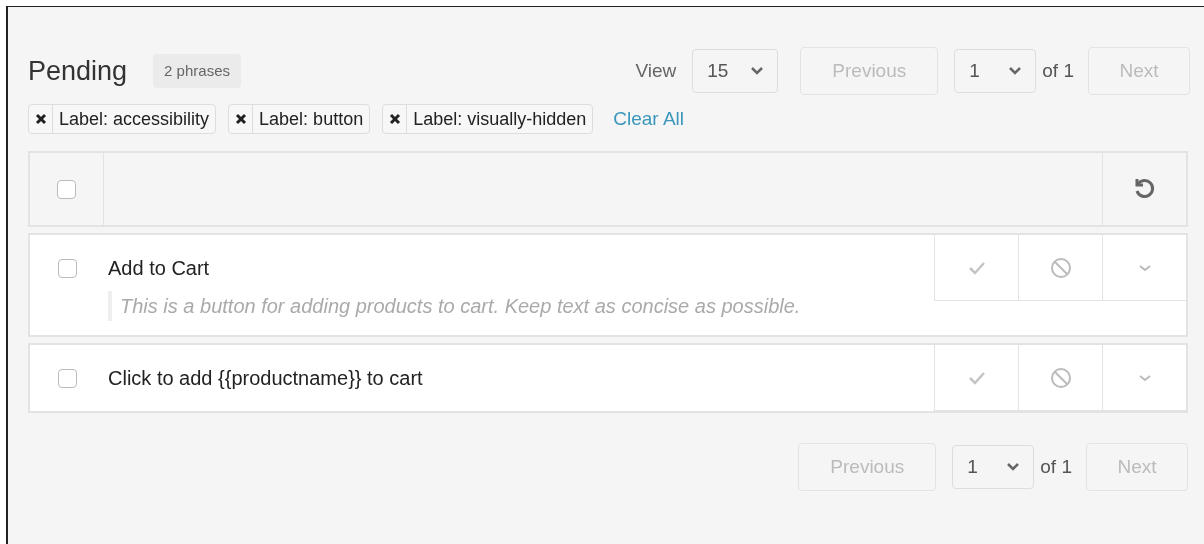 The height and width of the screenshot is (544, 1204). I want to click on phrase-count-badge: 2 phrases, so click(197, 71).